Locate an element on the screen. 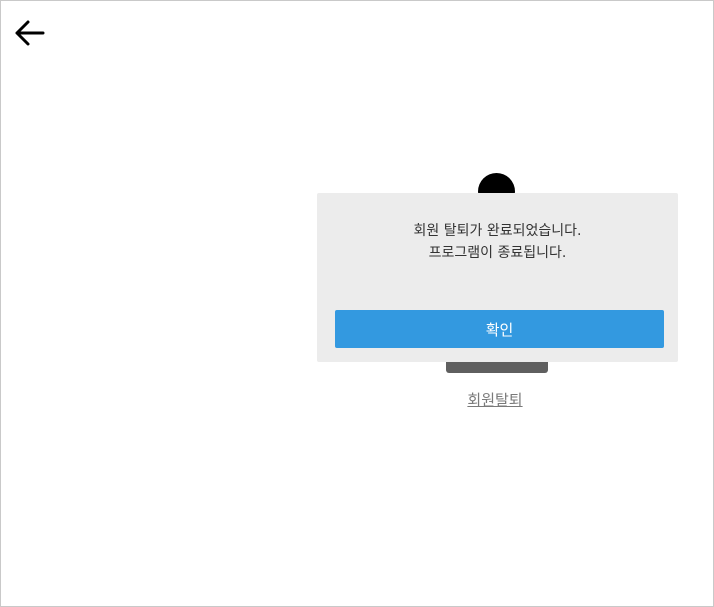  arrow-left-icon is located at coordinates (29, 35).